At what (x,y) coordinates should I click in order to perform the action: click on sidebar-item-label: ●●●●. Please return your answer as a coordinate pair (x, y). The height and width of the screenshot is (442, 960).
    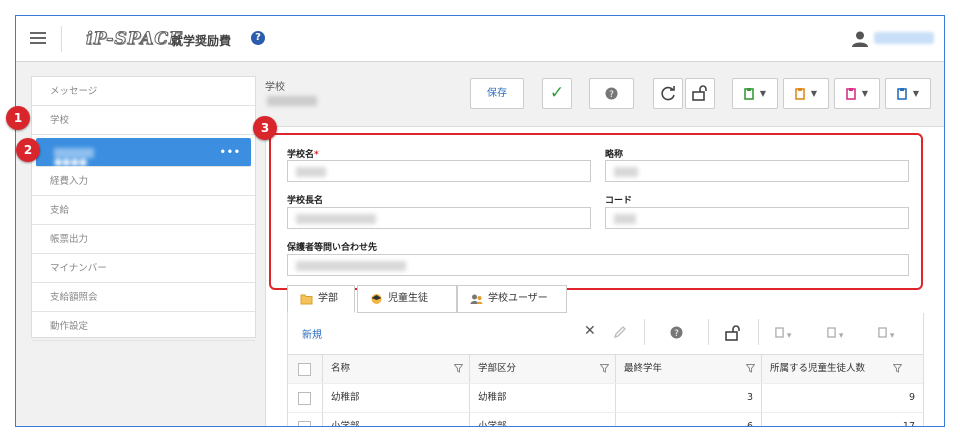
    Looking at the image, I should click on (74, 157).